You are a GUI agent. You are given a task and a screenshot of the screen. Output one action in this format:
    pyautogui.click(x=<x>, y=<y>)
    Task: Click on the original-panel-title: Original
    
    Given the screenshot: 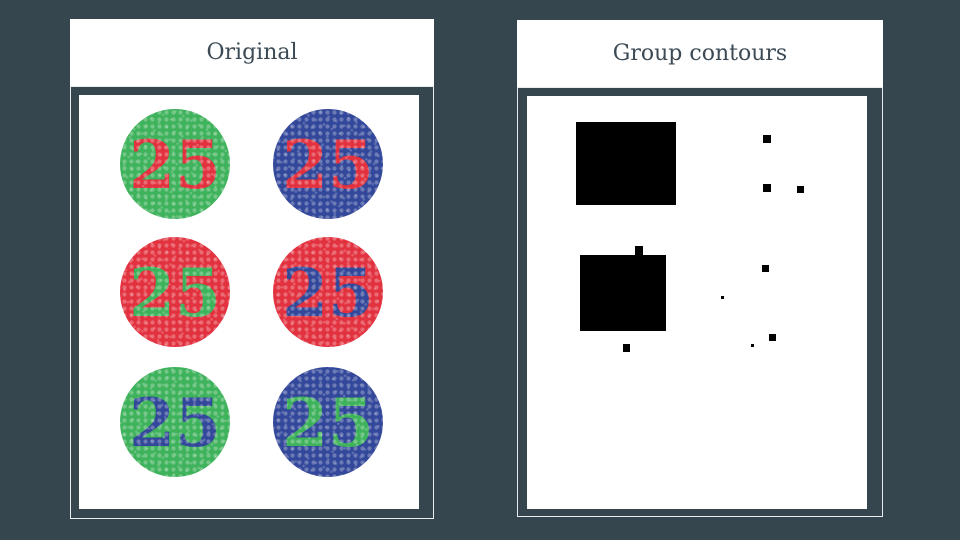 What is the action you would take?
    pyautogui.click(x=252, y=52)
    